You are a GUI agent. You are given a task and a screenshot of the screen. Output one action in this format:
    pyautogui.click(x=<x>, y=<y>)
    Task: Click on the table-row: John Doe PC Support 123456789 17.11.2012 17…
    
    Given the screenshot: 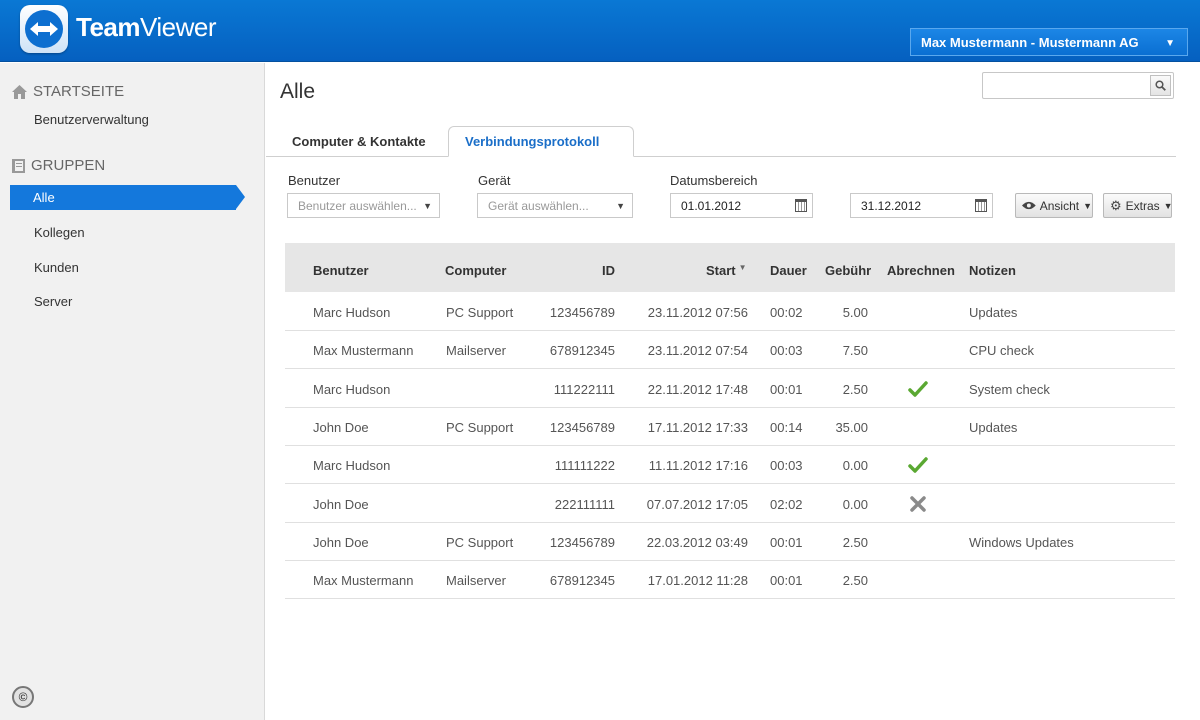 What is the action you would take?
    pyautogui.click(x=730, y=427)
    